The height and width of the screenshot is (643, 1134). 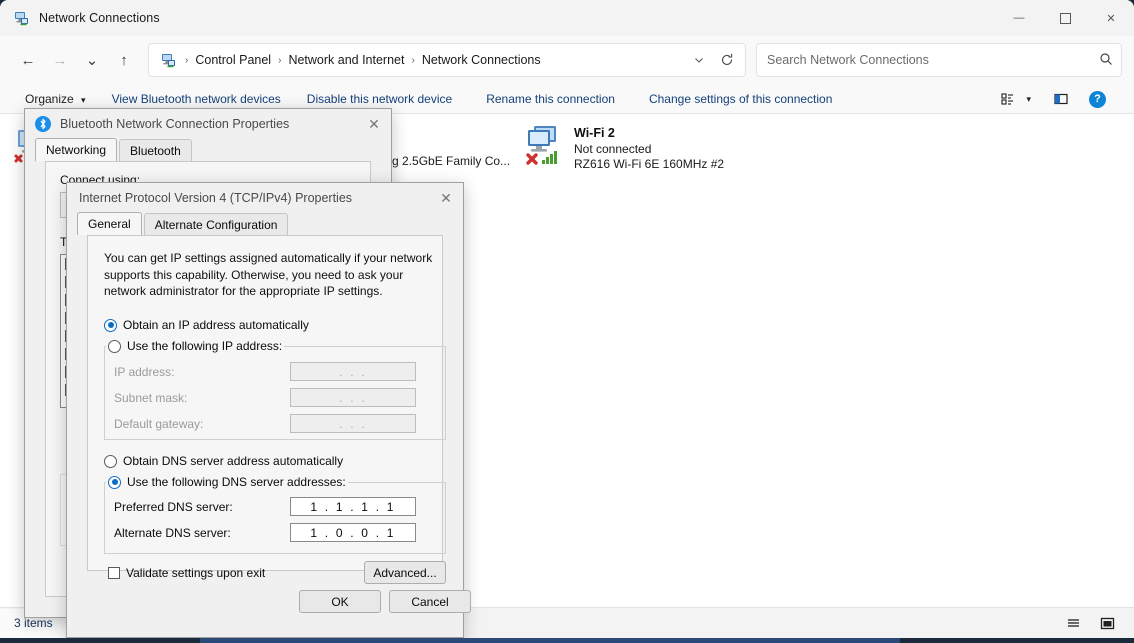 I want to click on maximize-button, so click(x=1065, y=18).